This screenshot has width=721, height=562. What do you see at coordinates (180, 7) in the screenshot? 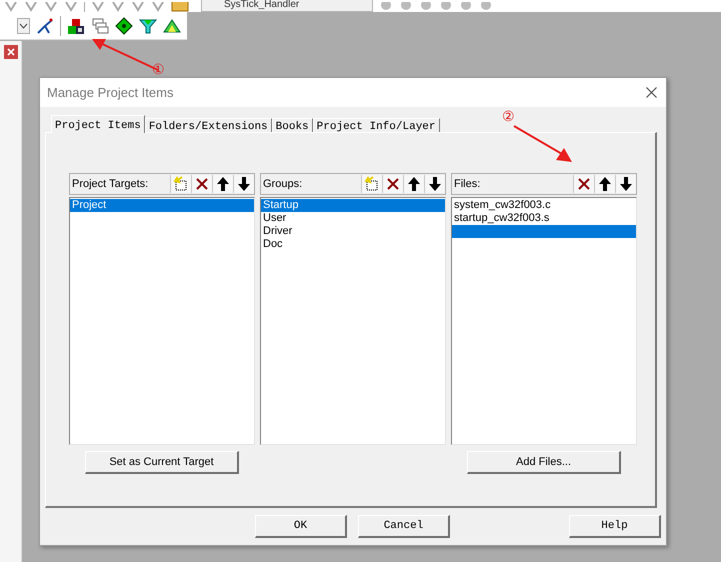
I see `folder-icon` at bounding box center [180, 7].